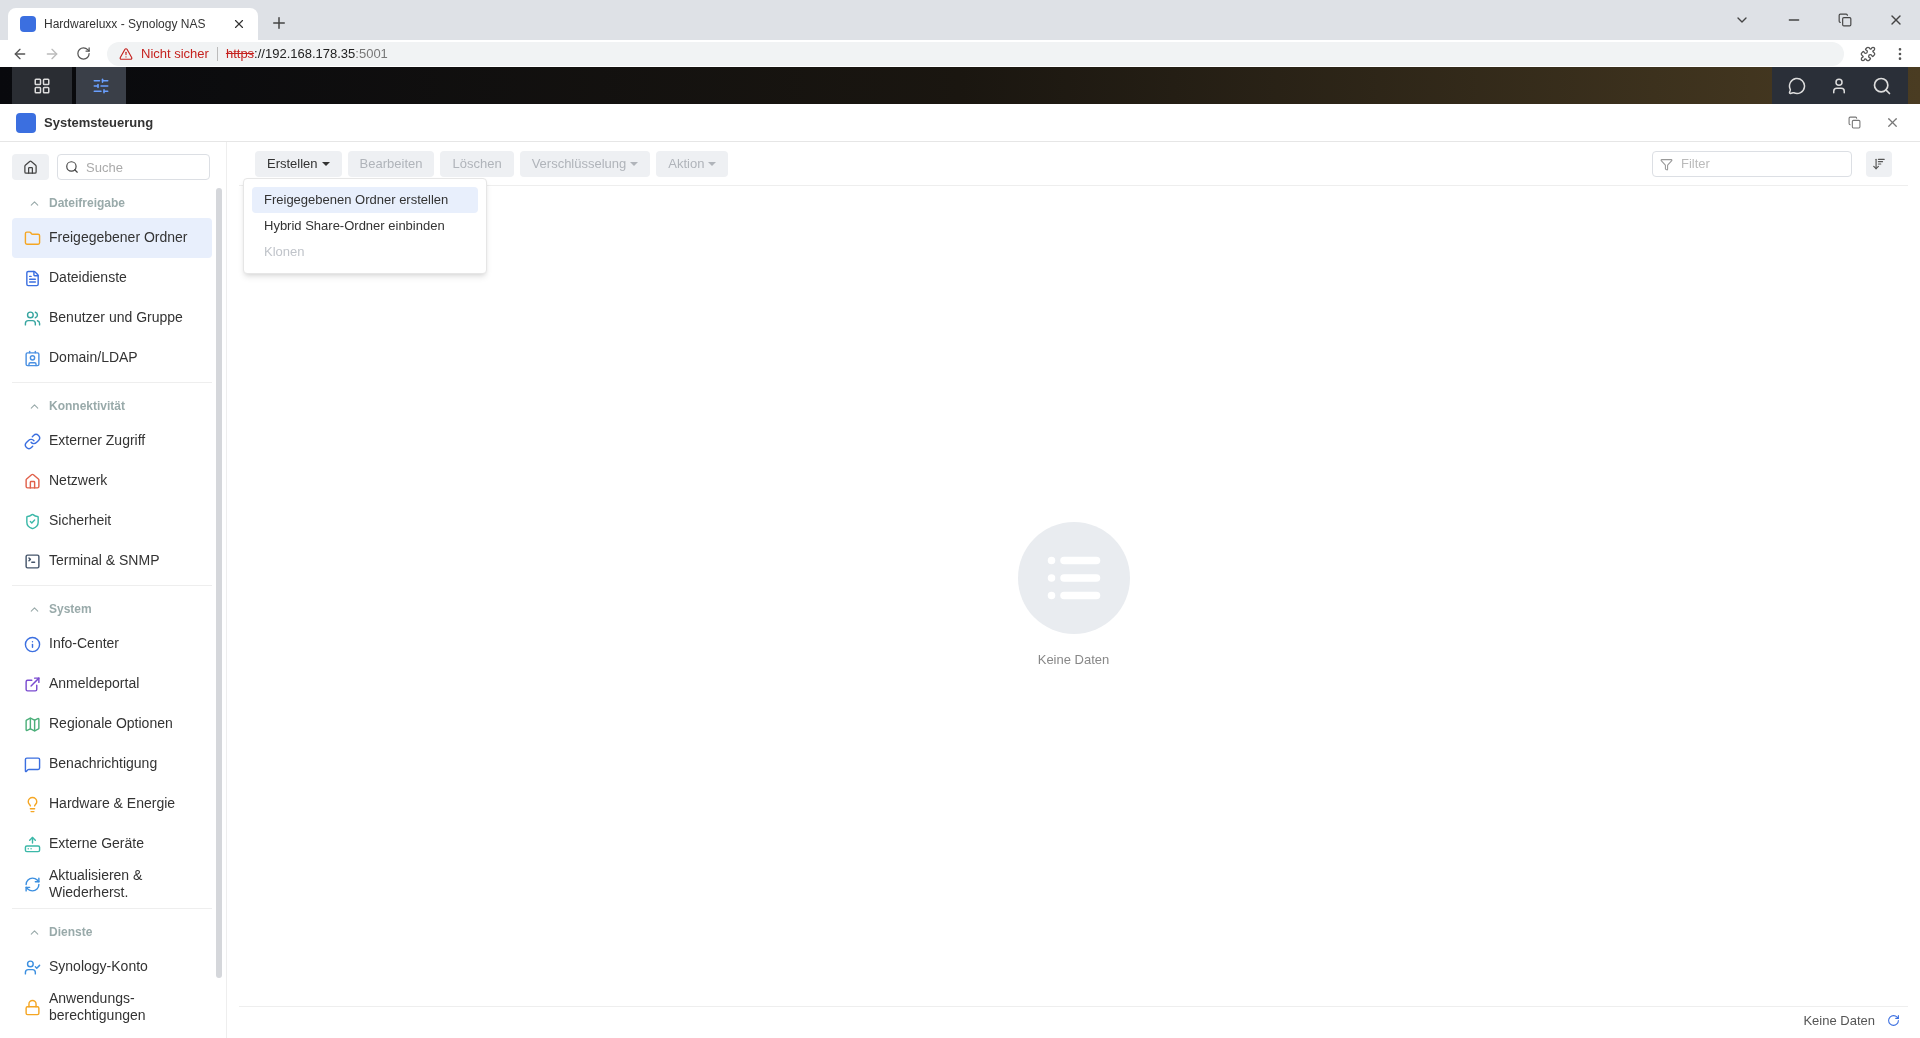 The image size is (1920, 1038). Describe the element at coordinates (112, 764) in the screenshot. I see `sidebar-item: Benachrichtigung` at that location.